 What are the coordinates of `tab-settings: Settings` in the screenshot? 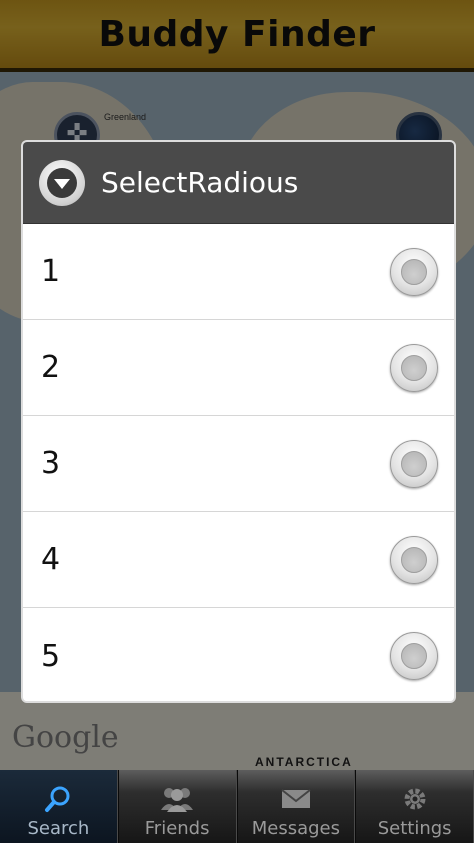 It's located at (414, 806).